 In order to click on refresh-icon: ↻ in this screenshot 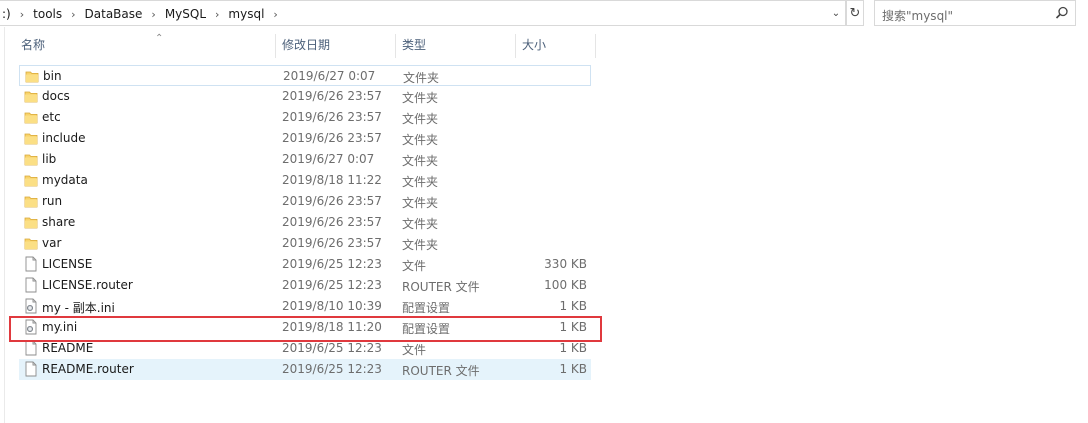, I will do `click(855, 13)`.